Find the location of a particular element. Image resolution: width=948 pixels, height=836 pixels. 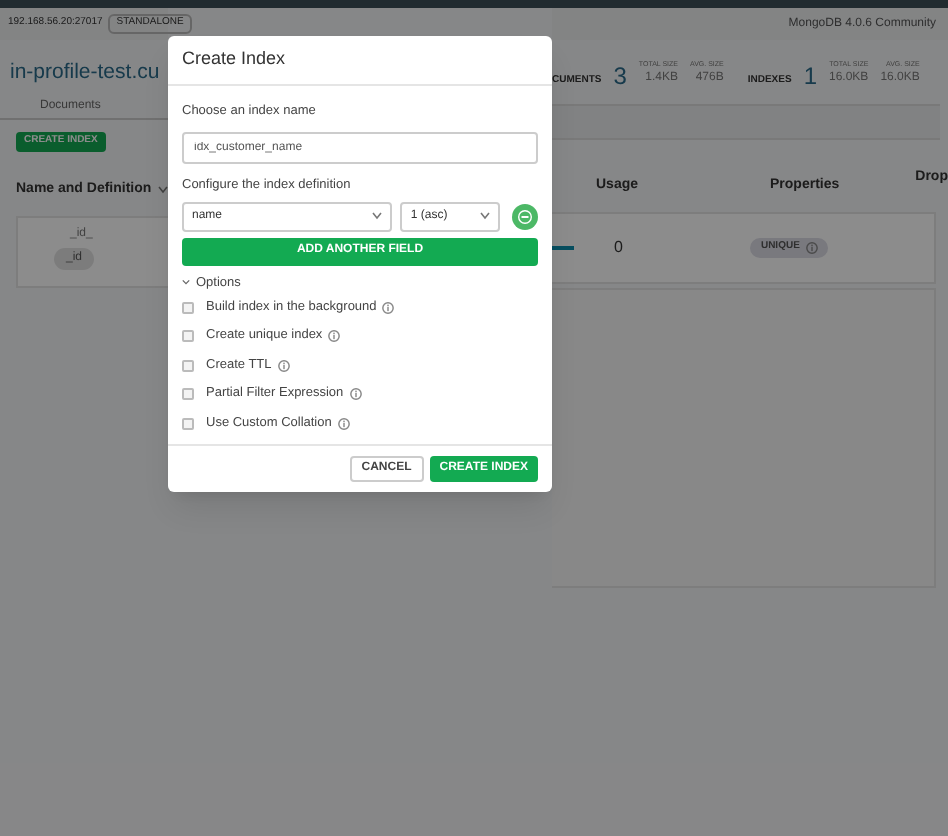

stat-value: 1 is located at coordinates (810, 76).